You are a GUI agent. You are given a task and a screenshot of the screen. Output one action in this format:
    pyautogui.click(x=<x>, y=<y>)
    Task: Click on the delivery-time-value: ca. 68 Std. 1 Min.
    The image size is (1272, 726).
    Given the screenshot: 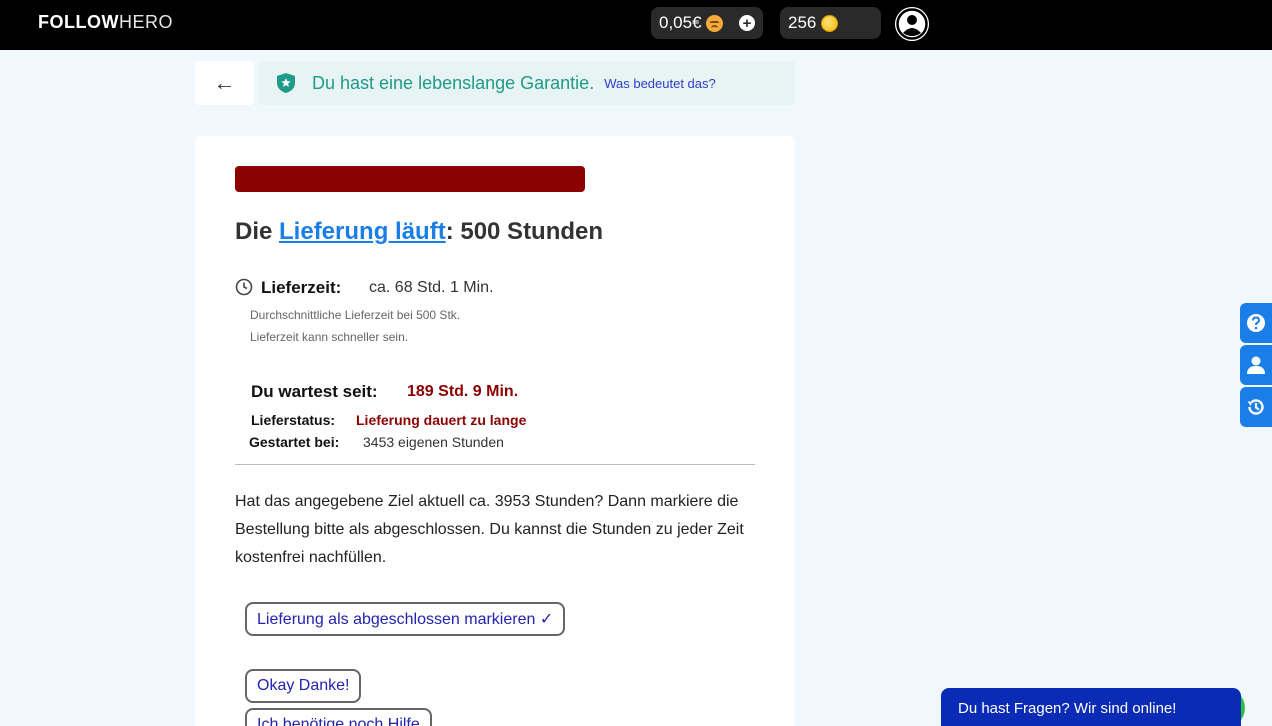 What is the action you would take?
    pyautogui.click(x=431, y=287)
    